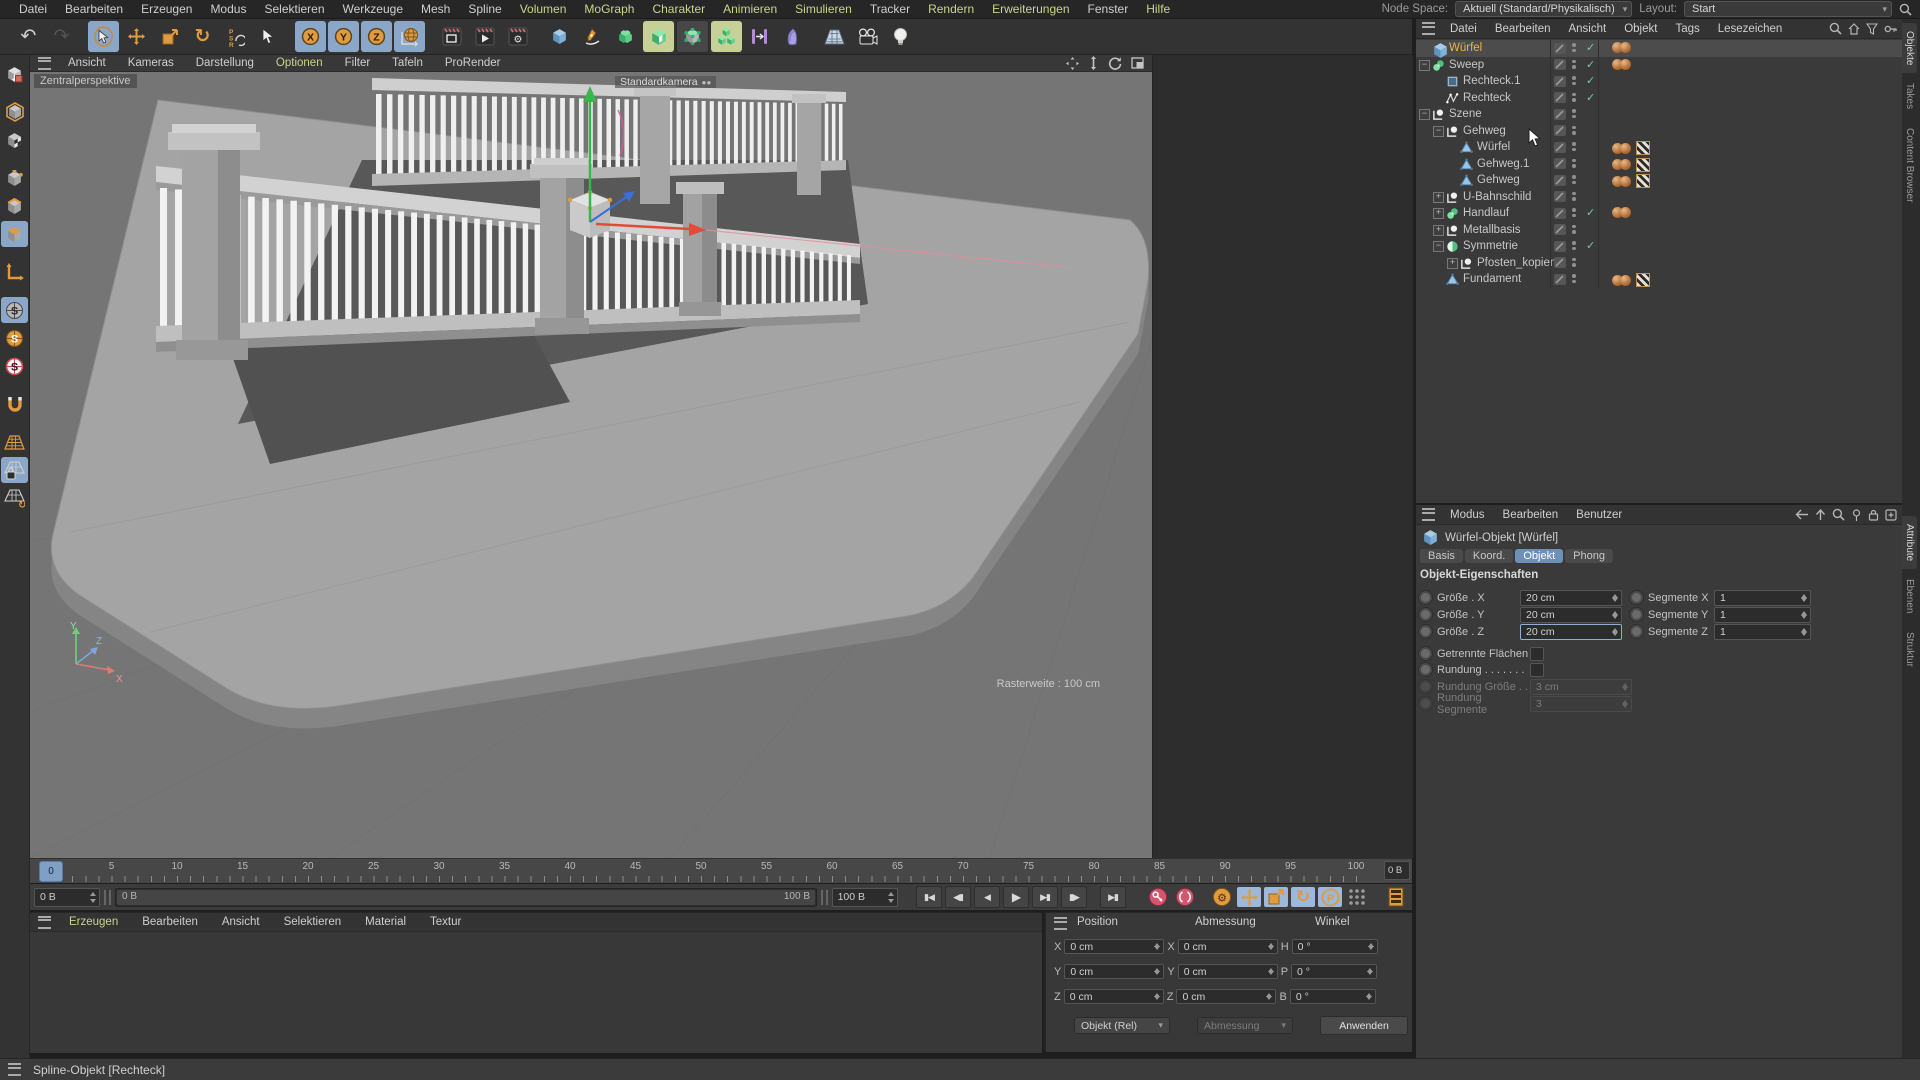 This screenshot has height=1080, width=1920. I want to click on snap-settings-button: S, so click(14, 338).